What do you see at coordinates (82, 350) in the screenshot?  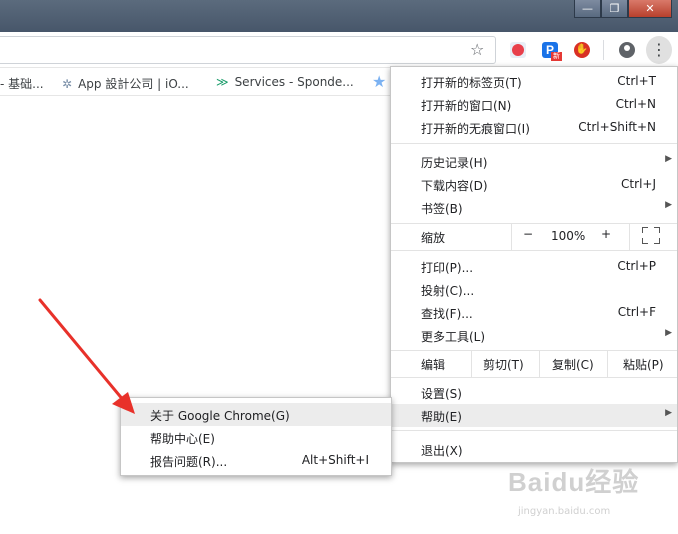 I see `arrow-shaft` at bounding box center [82, 350].